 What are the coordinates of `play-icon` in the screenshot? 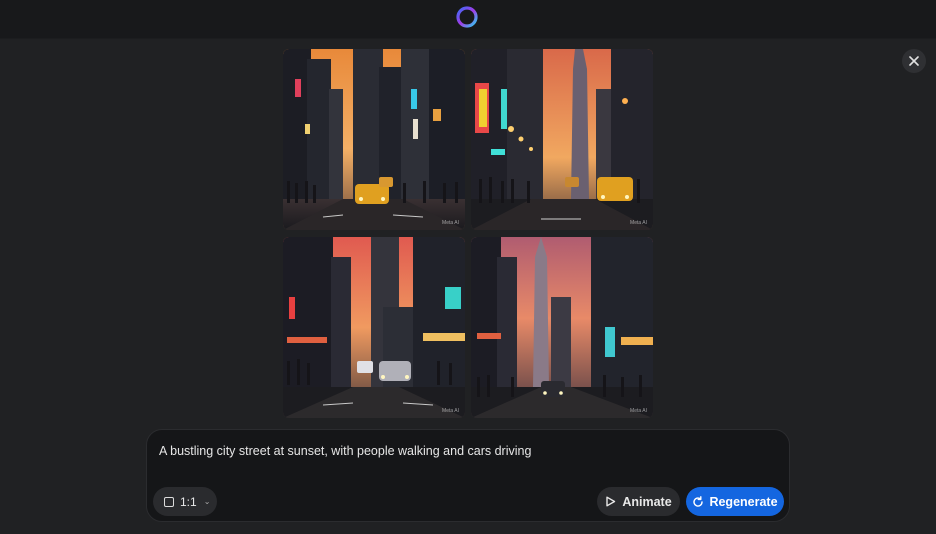 It's located at (611, 501).